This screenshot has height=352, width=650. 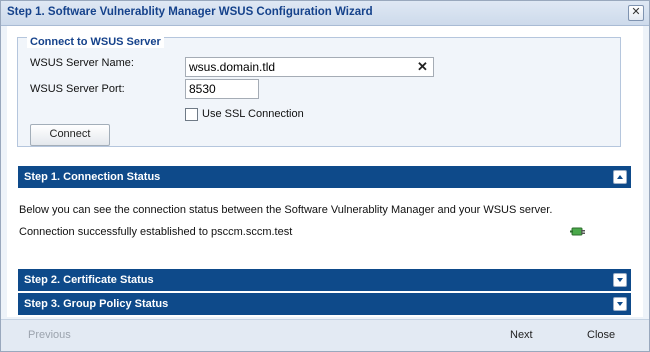 I want to click on server-name-label: WSUS Server Name:, so click(x=82, y=63).